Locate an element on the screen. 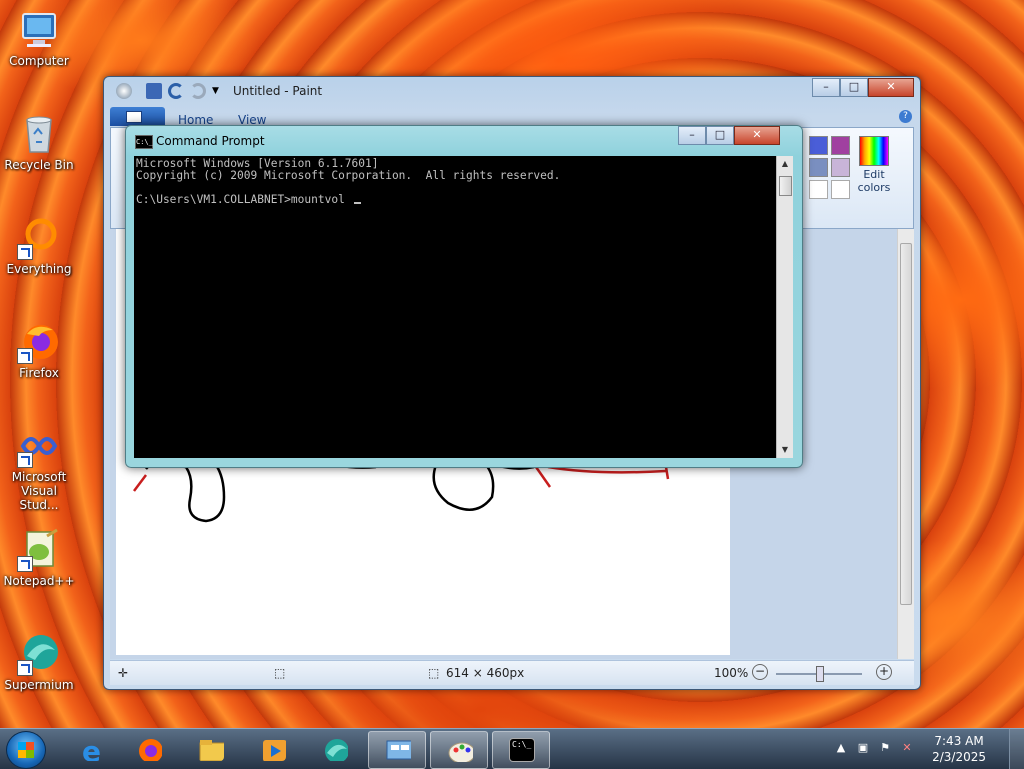  paint-status-bar: ✛ ⬚ ⬚ 614 × 460px 100% − + is located at coordinates (512, 672).